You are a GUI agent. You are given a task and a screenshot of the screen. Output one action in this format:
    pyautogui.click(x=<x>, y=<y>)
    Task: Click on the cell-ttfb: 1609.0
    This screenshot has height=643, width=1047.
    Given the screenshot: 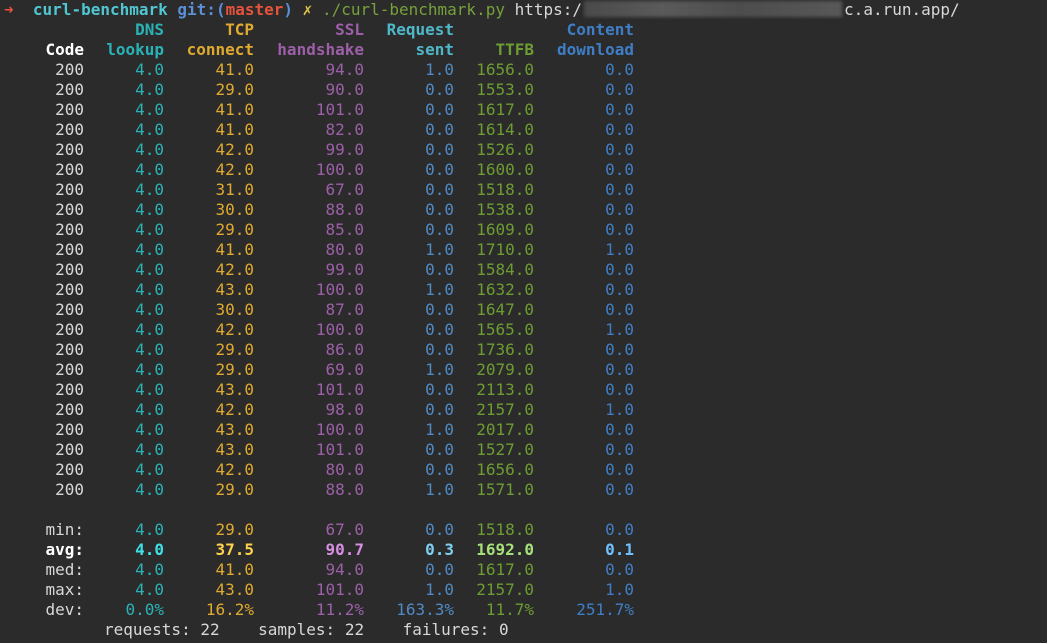 What is the action you would take?
    pyautogui.click(x=505, y=229)
    